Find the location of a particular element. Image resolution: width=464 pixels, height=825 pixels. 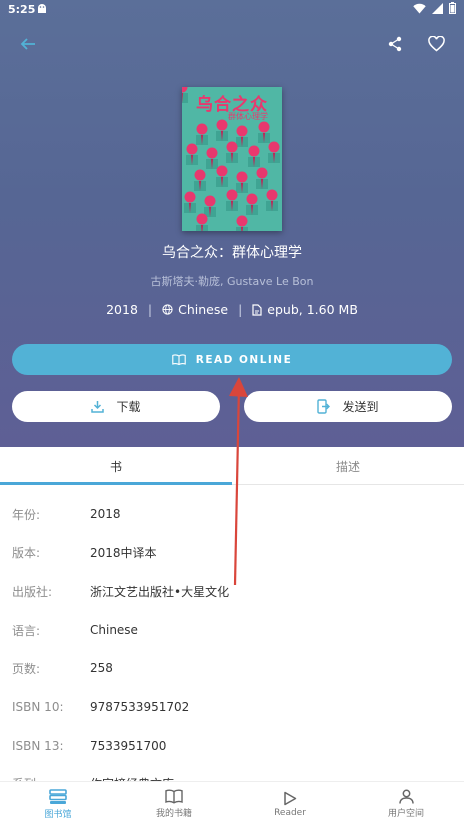

nav-user-space-label: 用户空间 is located at coordinates (405, 814).